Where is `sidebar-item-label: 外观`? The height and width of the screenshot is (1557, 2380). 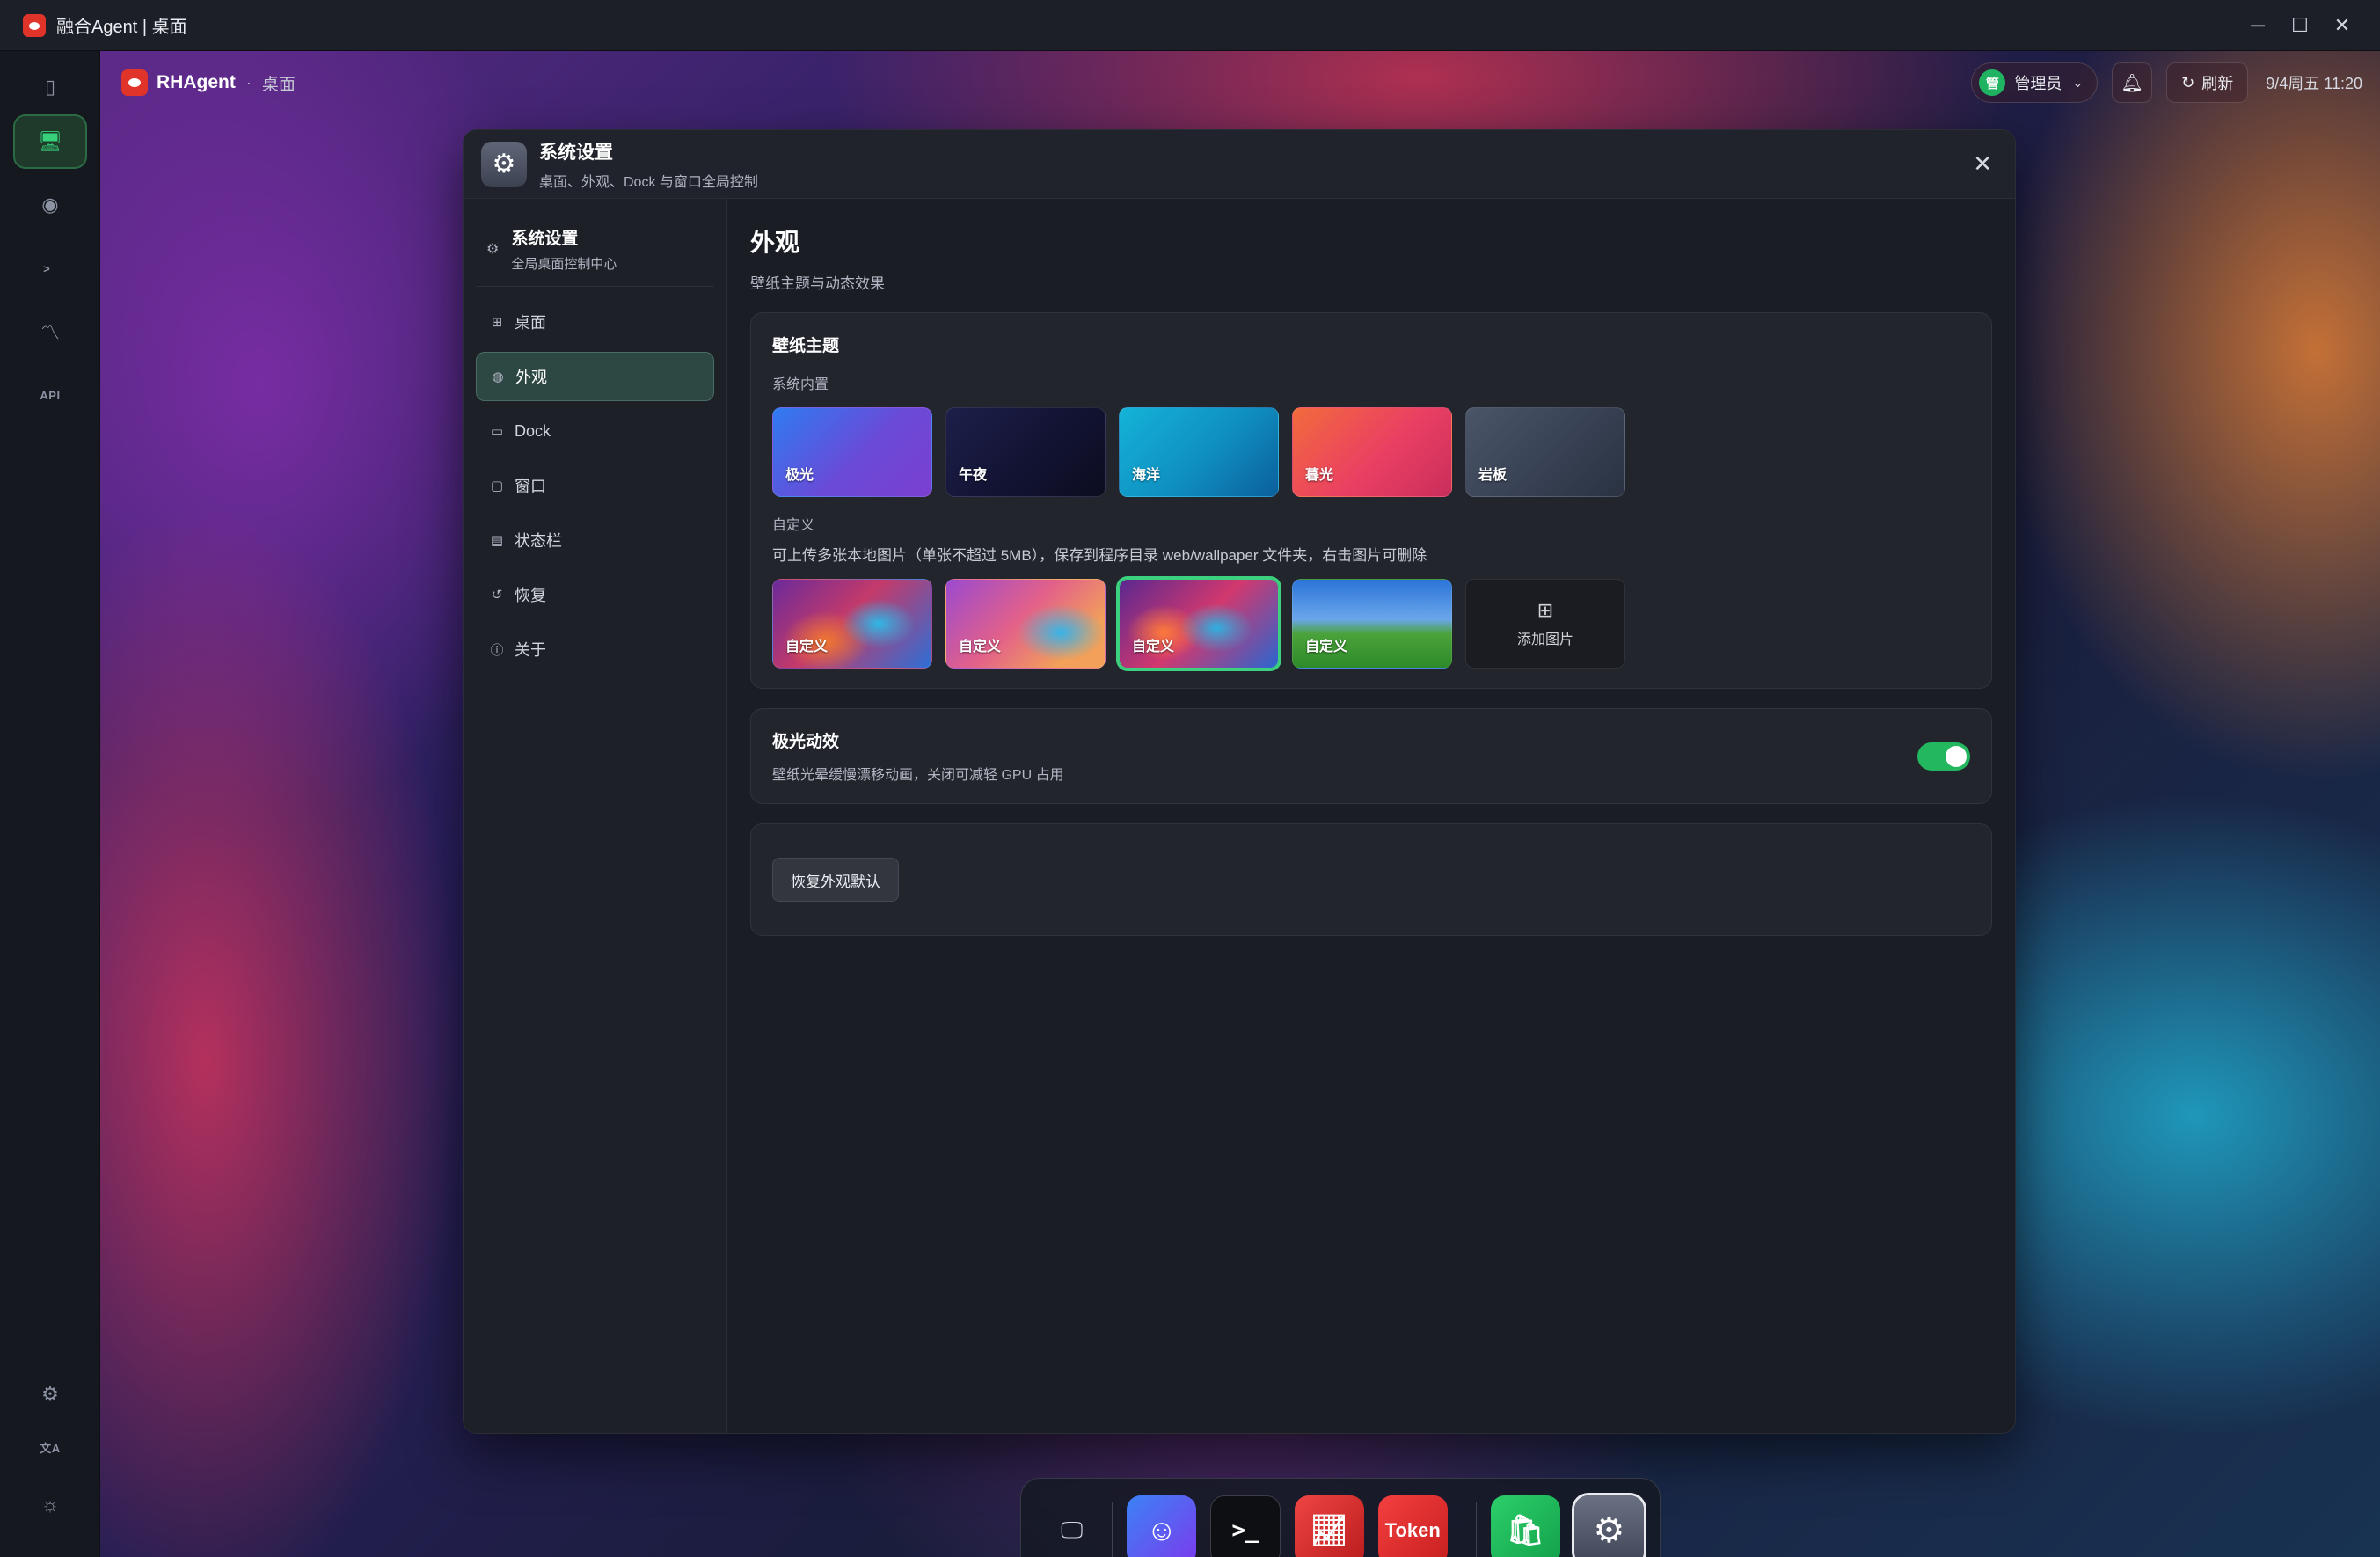
sidebar-item-label: 外观 is located at coordinates (531, 377).